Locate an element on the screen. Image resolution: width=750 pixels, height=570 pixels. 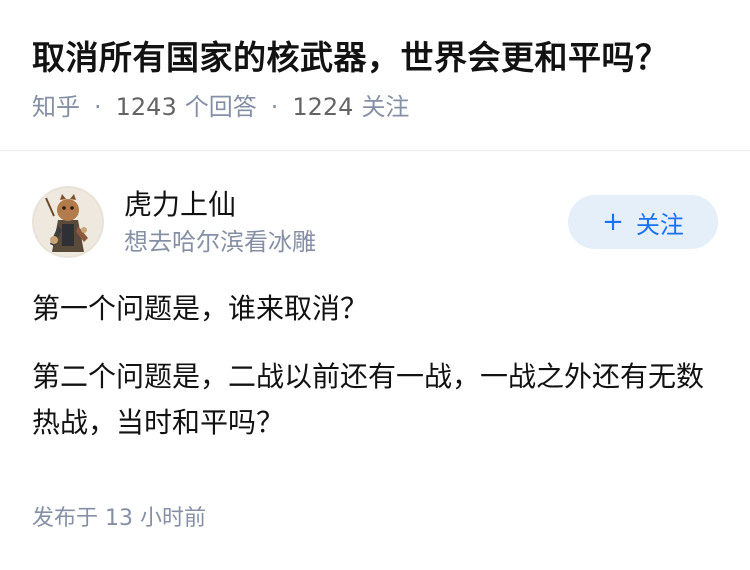
follower-count-label: 关注 is located at coordinates (385, 107).